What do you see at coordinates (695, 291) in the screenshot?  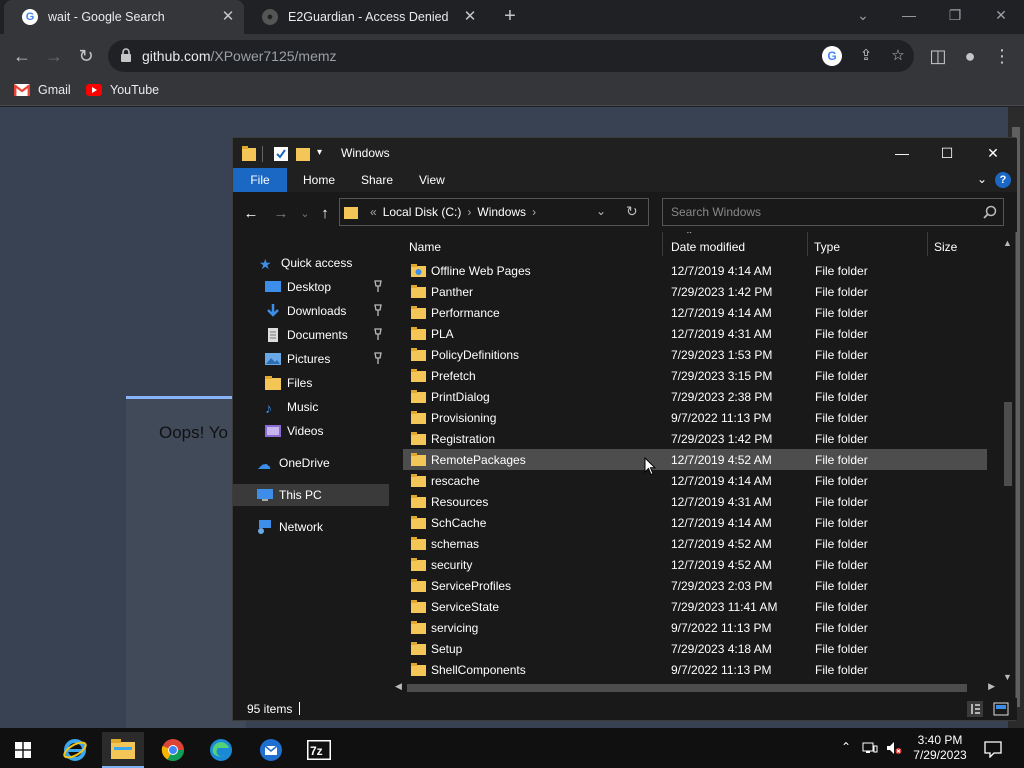 I see `file-row: Panther 7/29/2023 1:42 PM File folder` at bounding box center [695, 291].